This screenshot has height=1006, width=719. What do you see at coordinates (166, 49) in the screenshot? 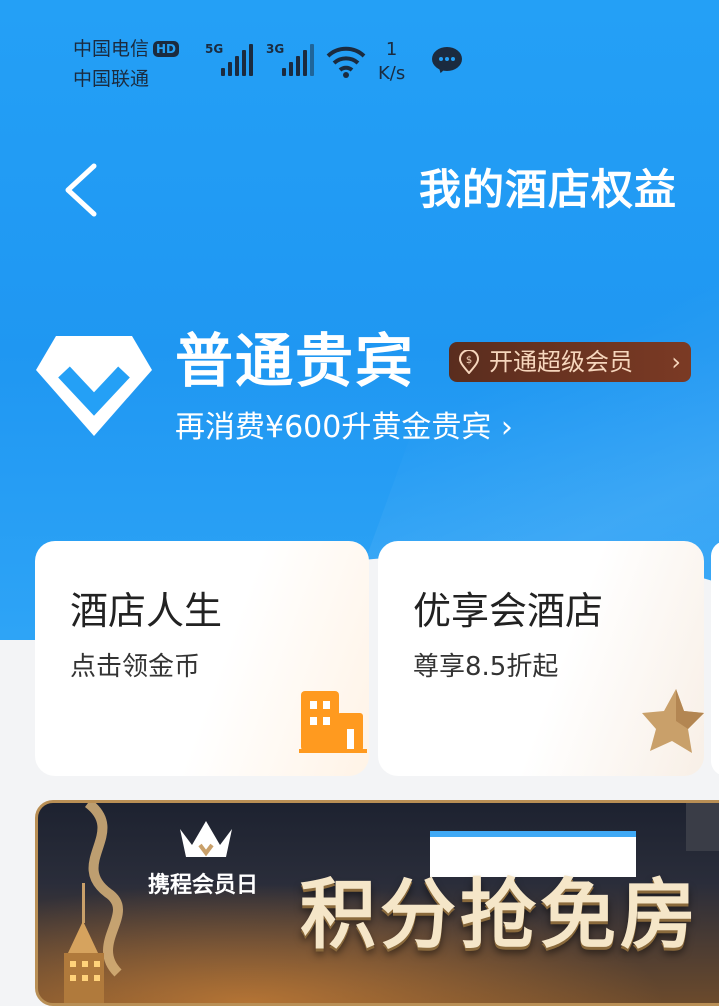
I see `hd-badge: HD` at bounding box center [166, 49].